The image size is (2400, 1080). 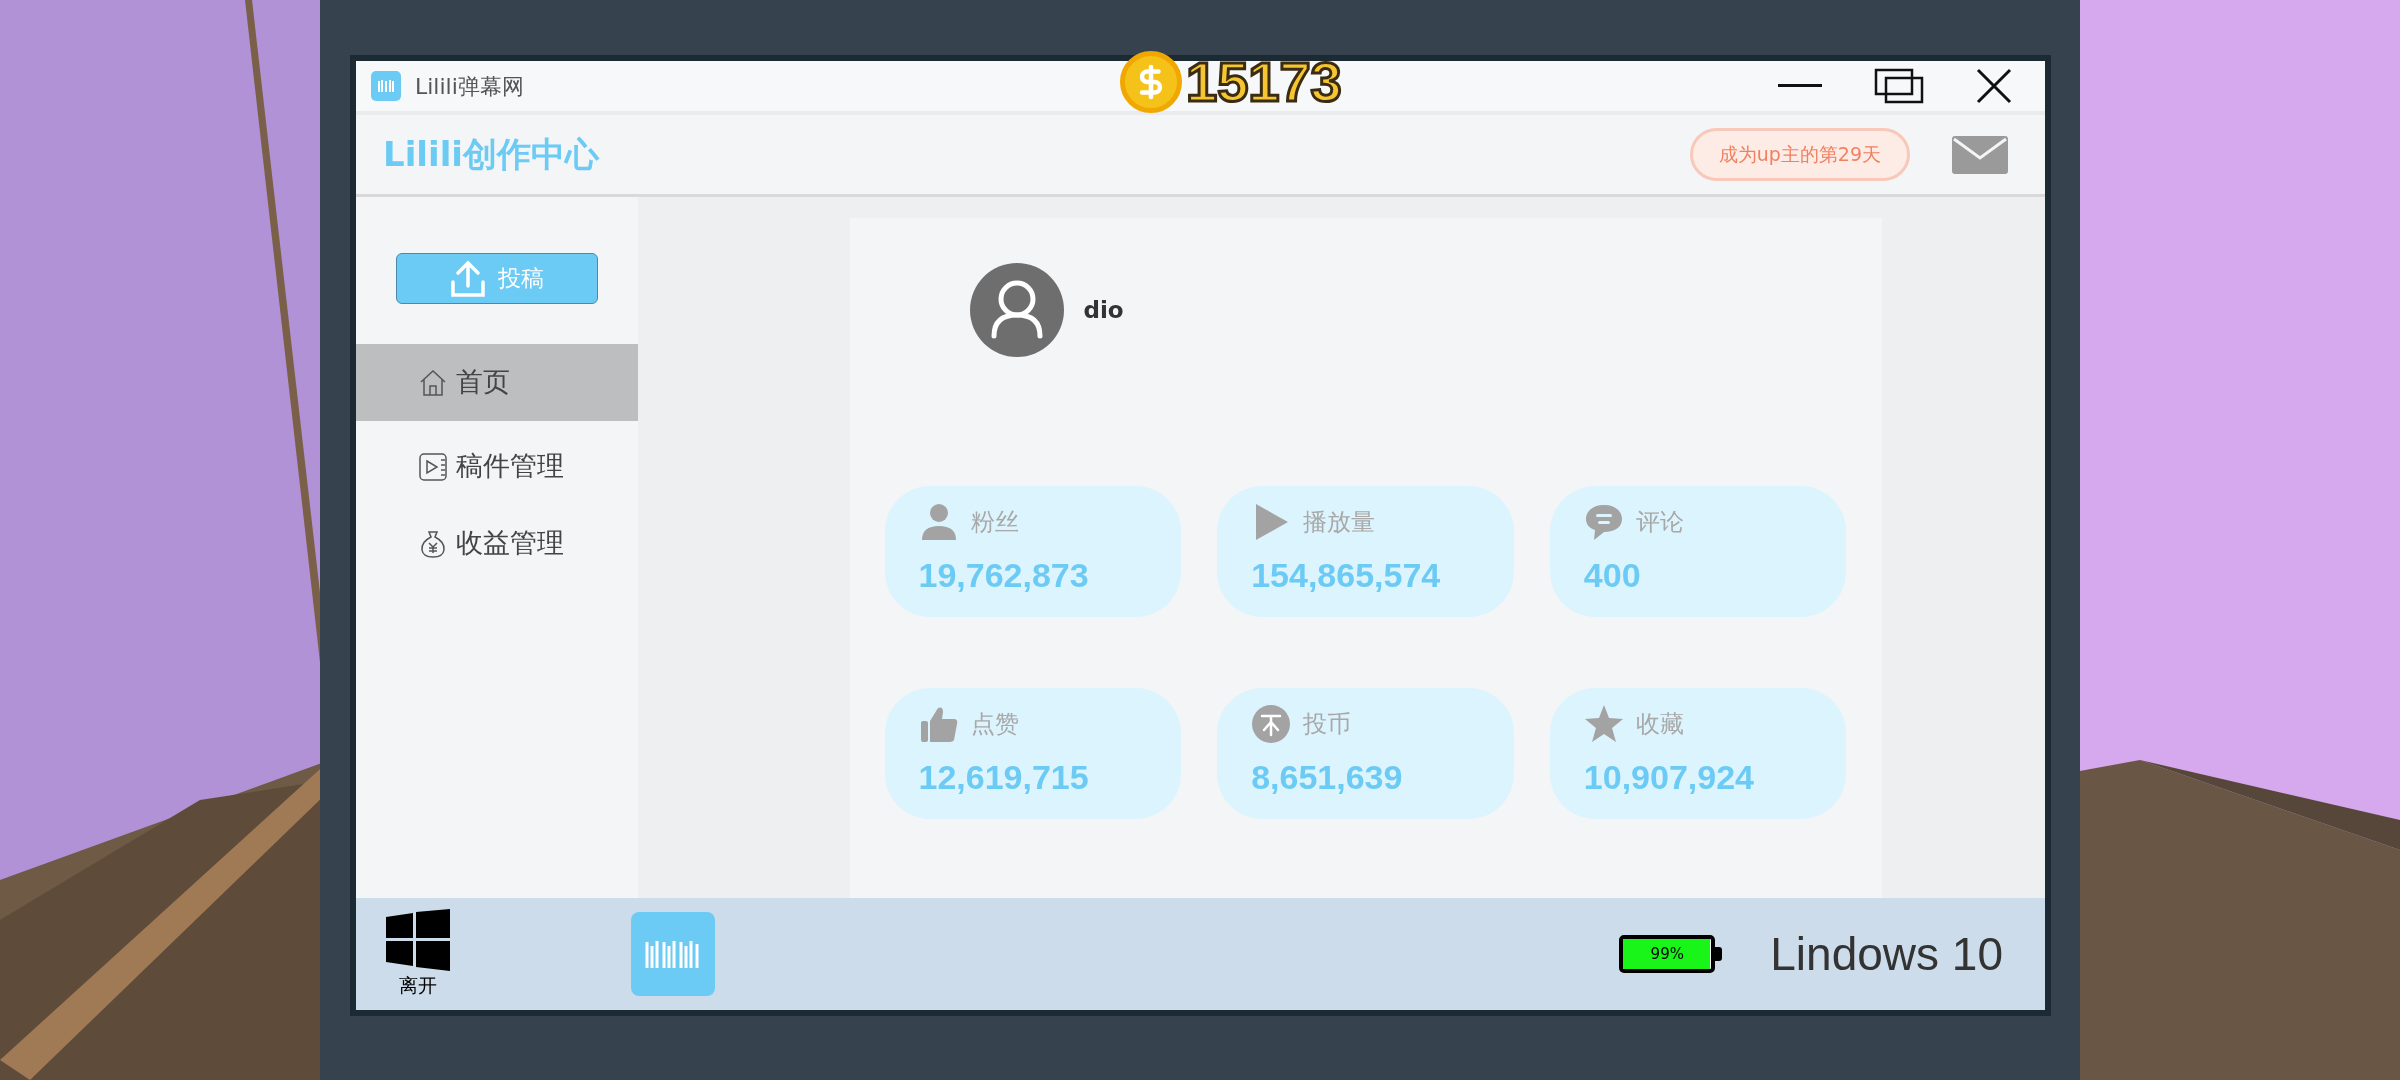 I want to click on comment-icon, so click(x=1603, y=522).